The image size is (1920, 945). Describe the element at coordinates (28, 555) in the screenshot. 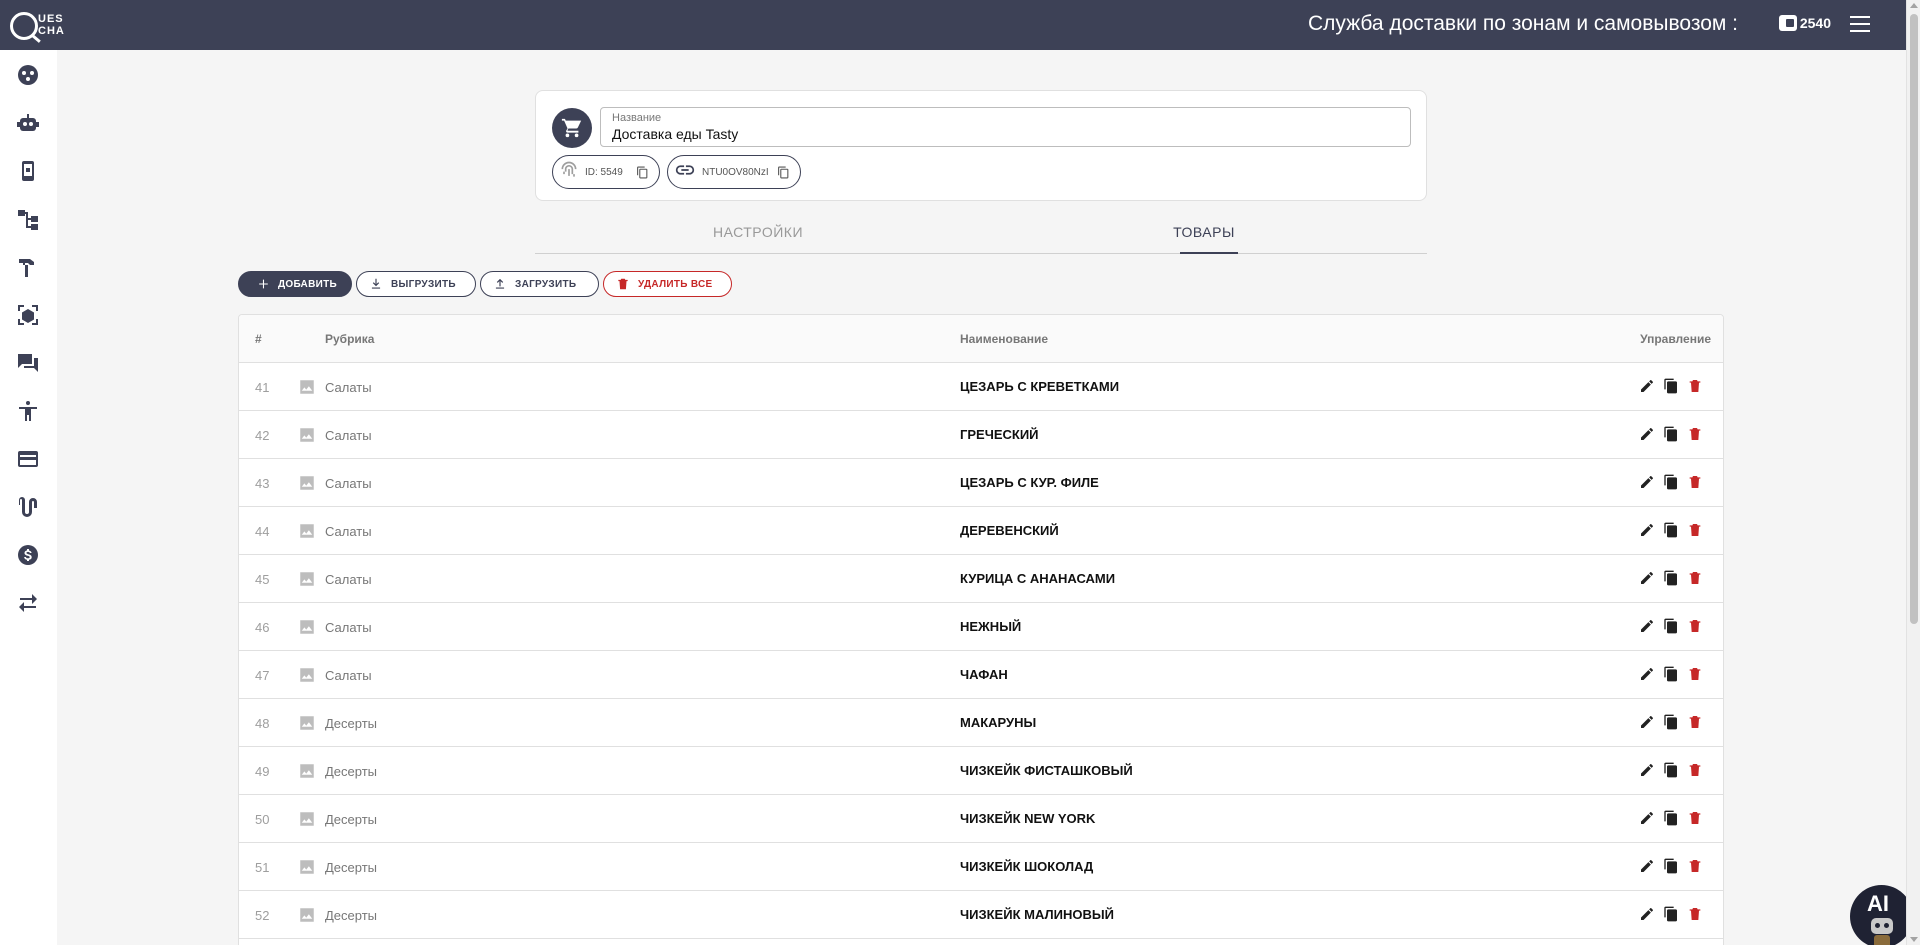

I see `sidebar-item-finance` at that location.